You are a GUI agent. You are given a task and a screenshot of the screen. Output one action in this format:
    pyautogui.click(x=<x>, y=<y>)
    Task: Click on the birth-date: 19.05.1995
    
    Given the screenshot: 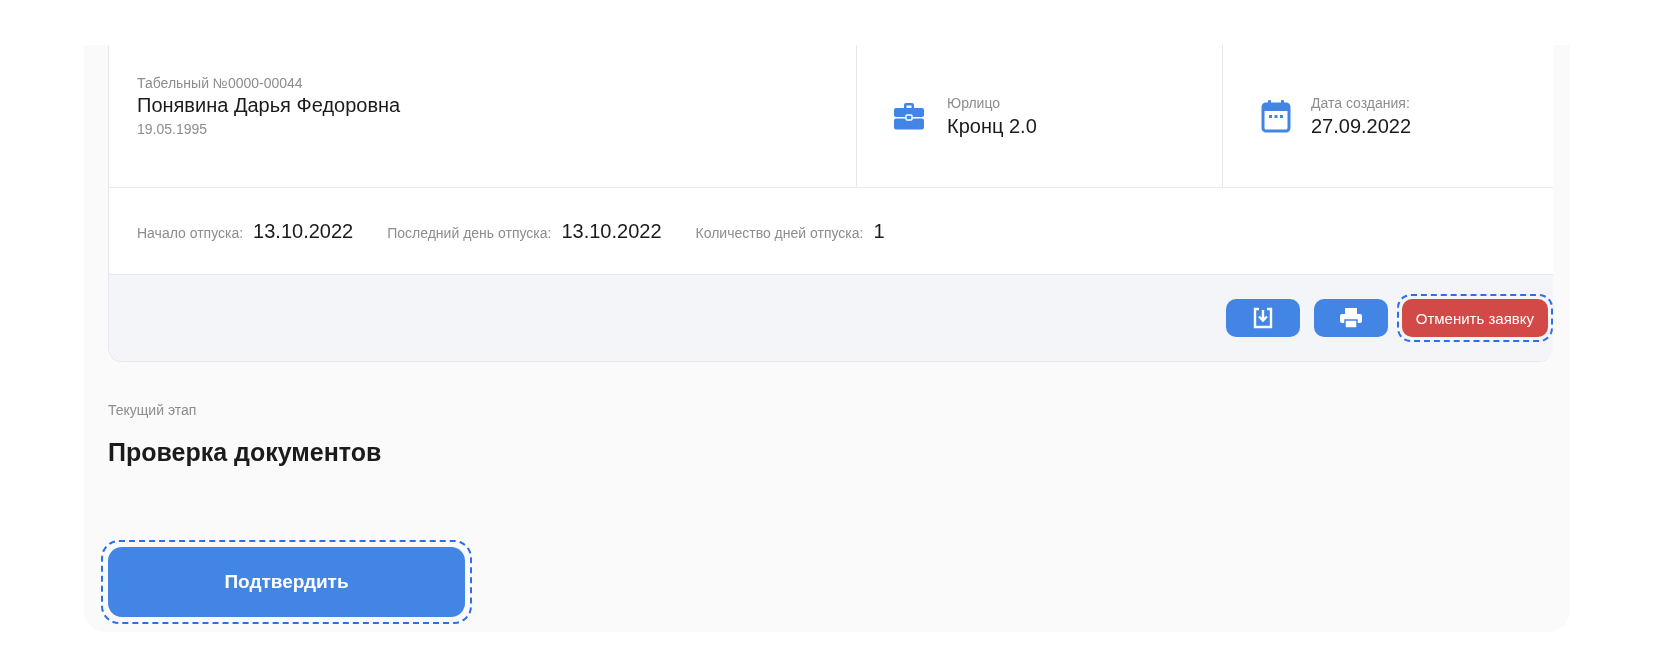 What is the action you would take?
    pyautogui.click(x=173, y=129)
    